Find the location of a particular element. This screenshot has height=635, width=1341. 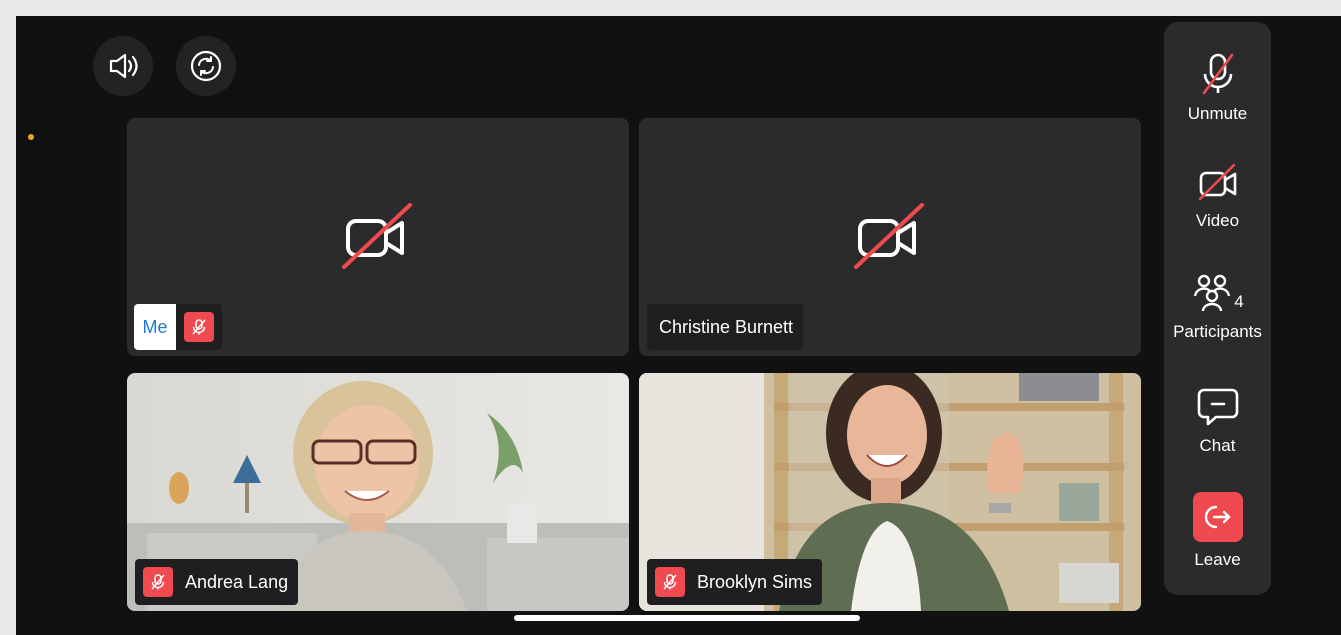

camera-switch-icon is located at coordinates (206, 66).